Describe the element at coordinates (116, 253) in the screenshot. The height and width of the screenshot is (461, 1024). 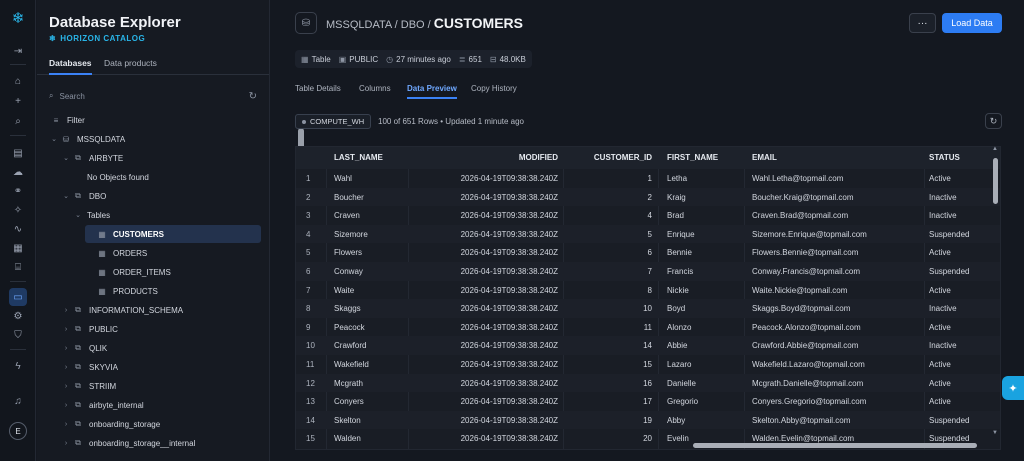
I see `tree-item: ▦ ORDERS` at that location.